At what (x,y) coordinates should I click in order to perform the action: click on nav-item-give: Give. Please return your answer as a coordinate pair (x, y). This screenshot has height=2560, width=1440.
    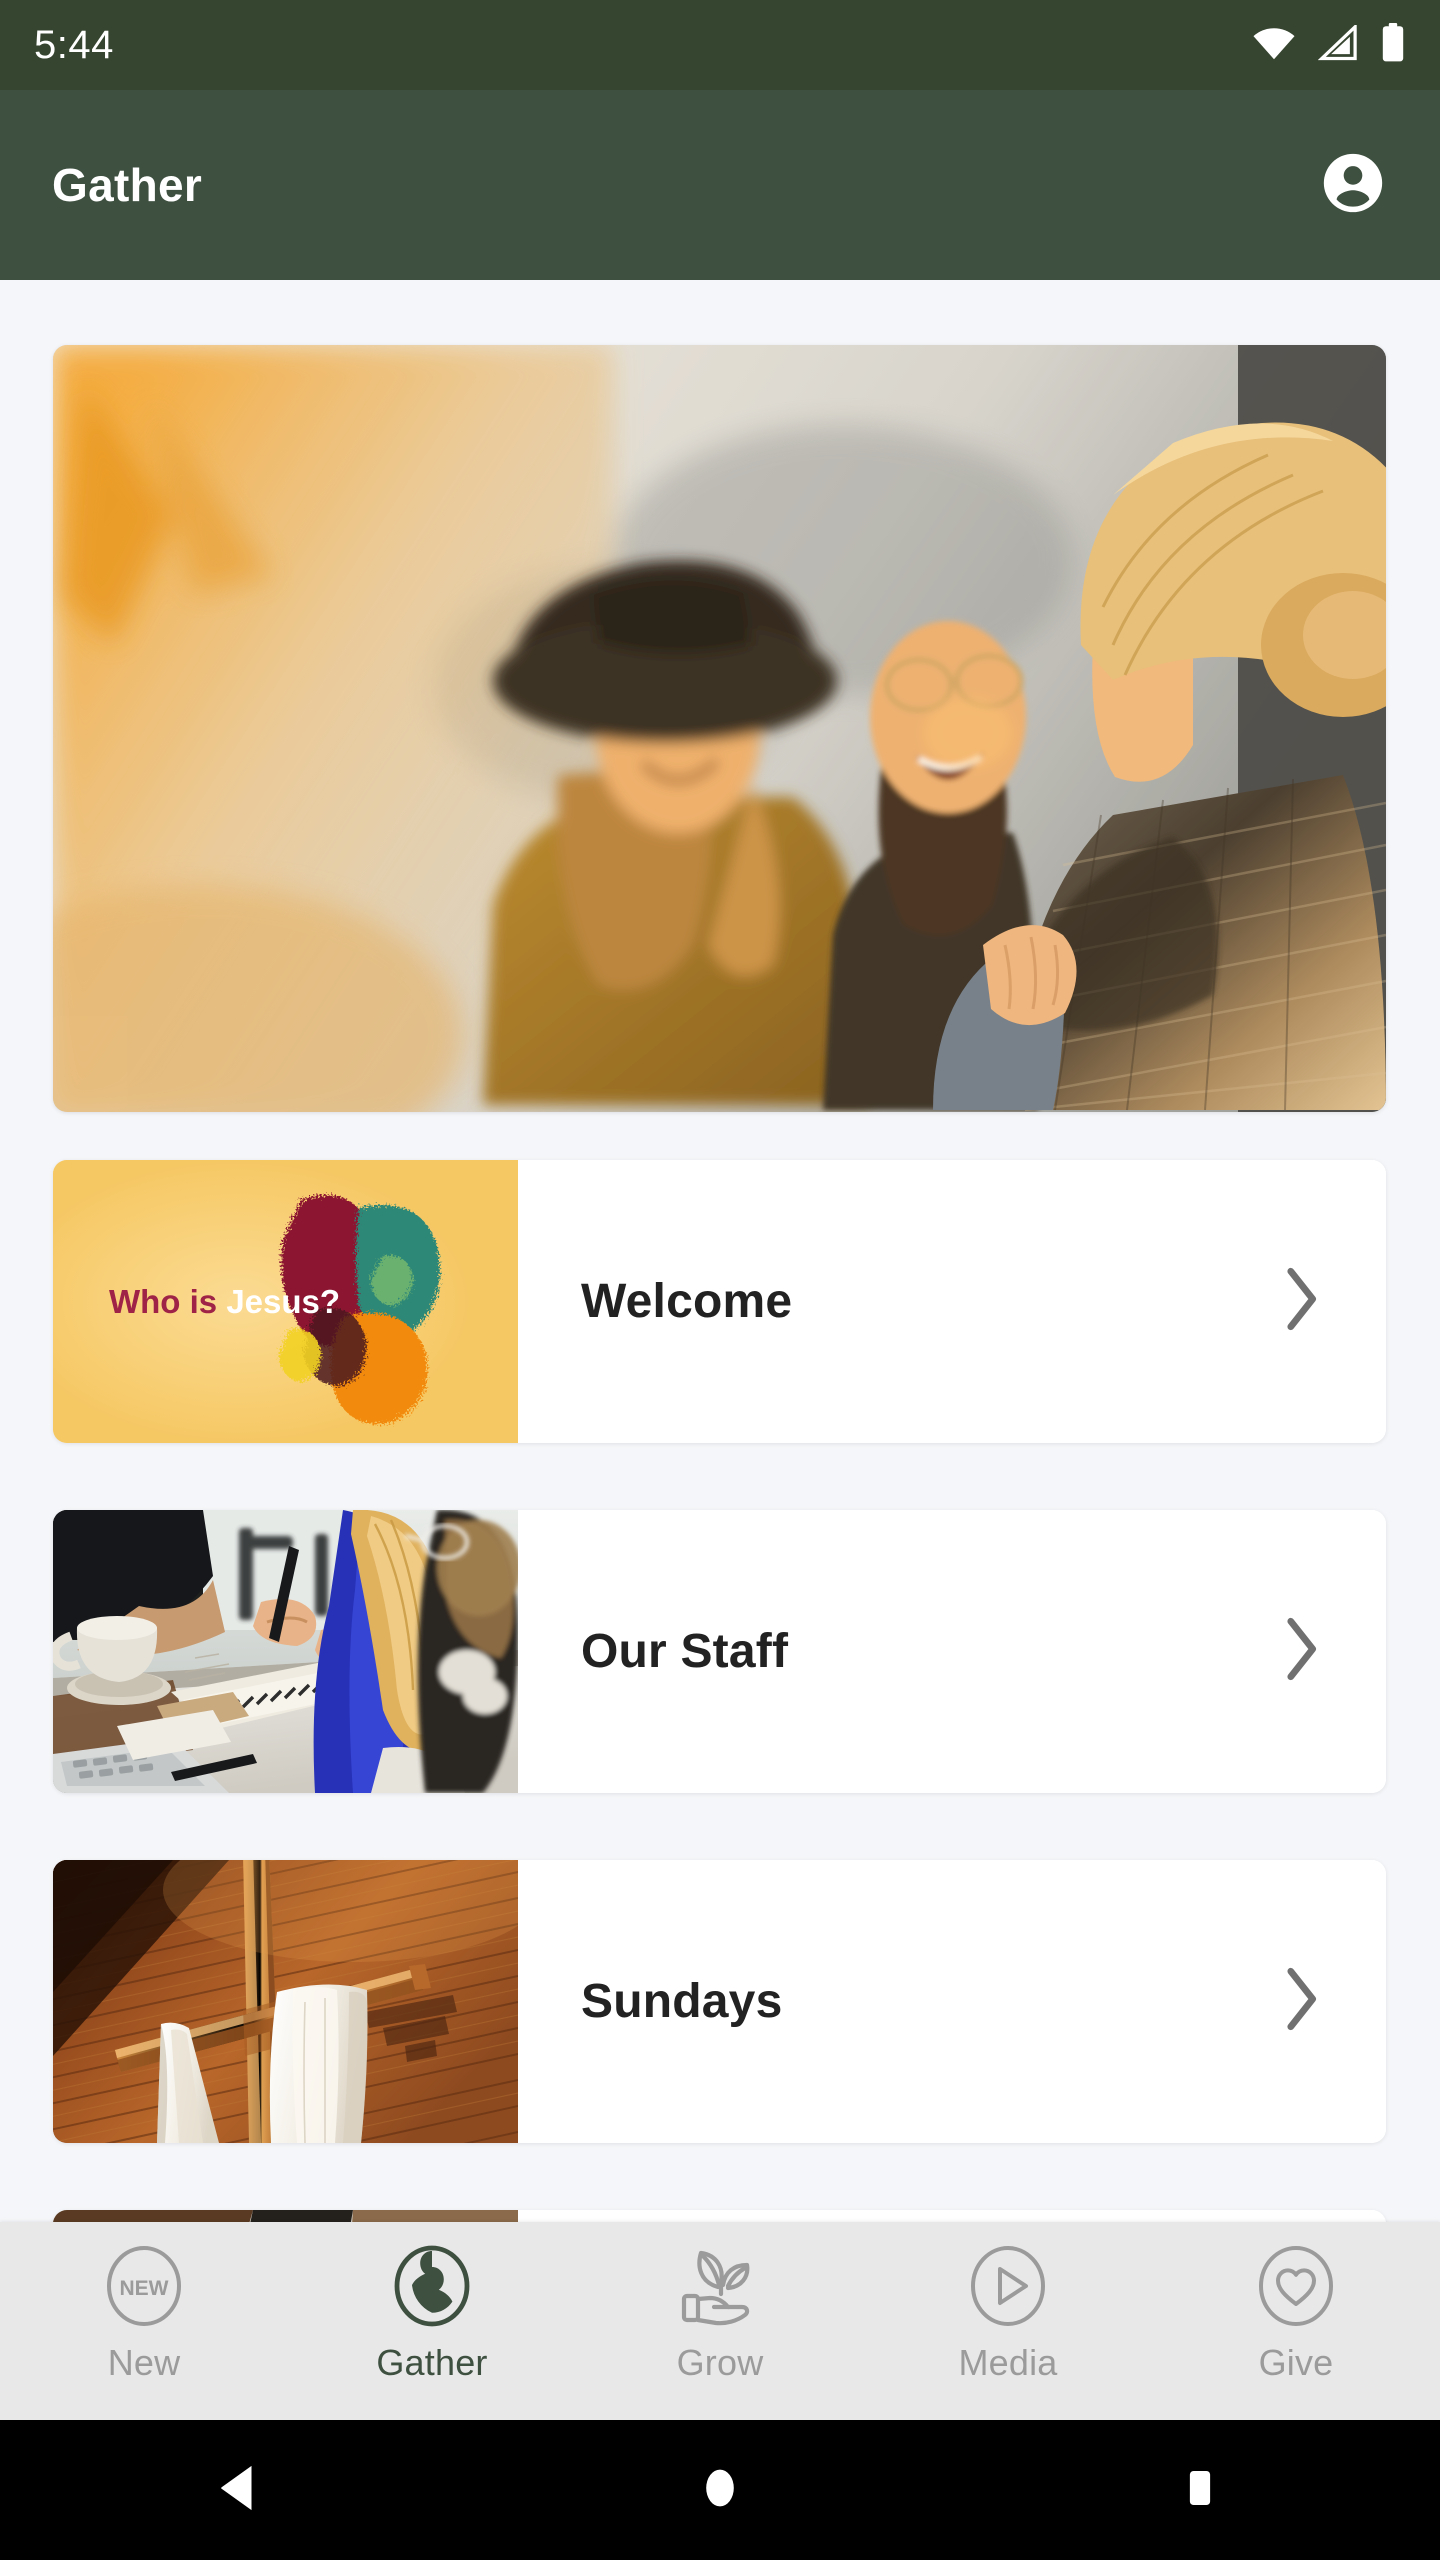
    Looking at the image, I should click on (1296, 2314).